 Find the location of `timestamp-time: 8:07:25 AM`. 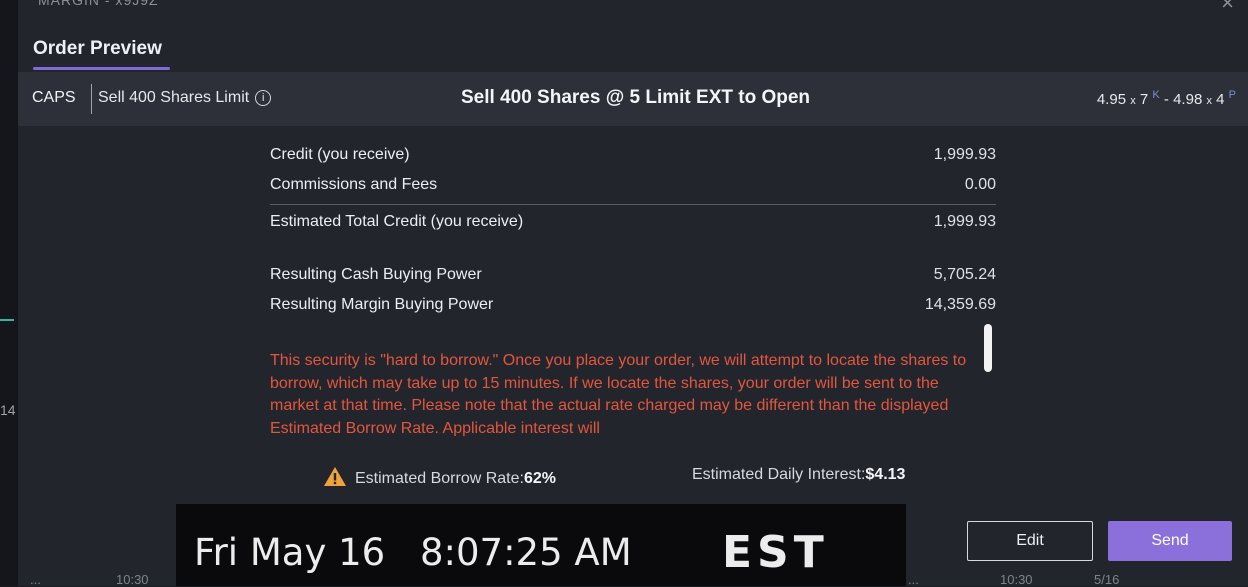

timestamp-time: 8:07:25 AM is located at coordinates (526, 552).